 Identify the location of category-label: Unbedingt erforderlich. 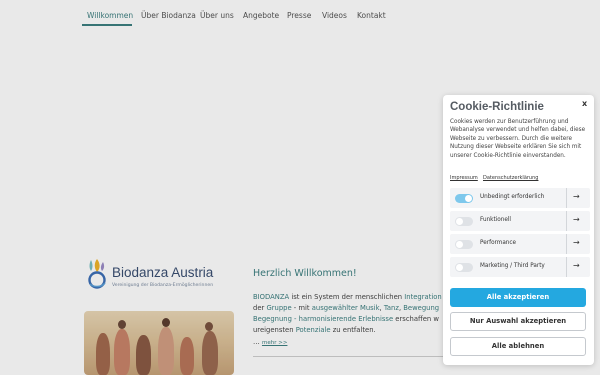
(512, 197).